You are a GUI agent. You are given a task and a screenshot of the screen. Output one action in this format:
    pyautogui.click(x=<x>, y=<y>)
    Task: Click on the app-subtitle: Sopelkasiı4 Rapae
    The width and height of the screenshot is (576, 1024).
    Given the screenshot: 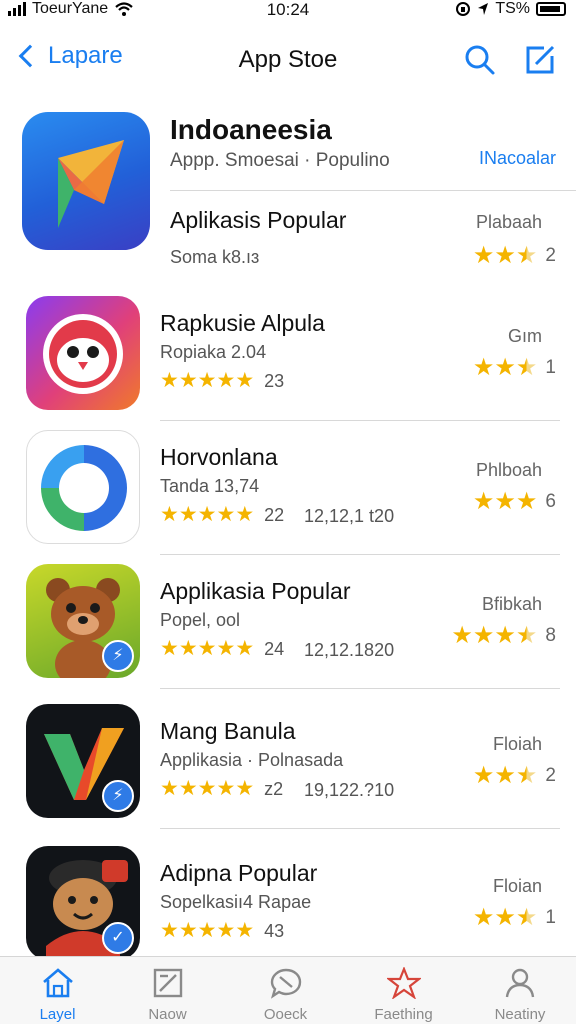 What is the action you would take?
    pyautogui.click(x=236, y=902)
    